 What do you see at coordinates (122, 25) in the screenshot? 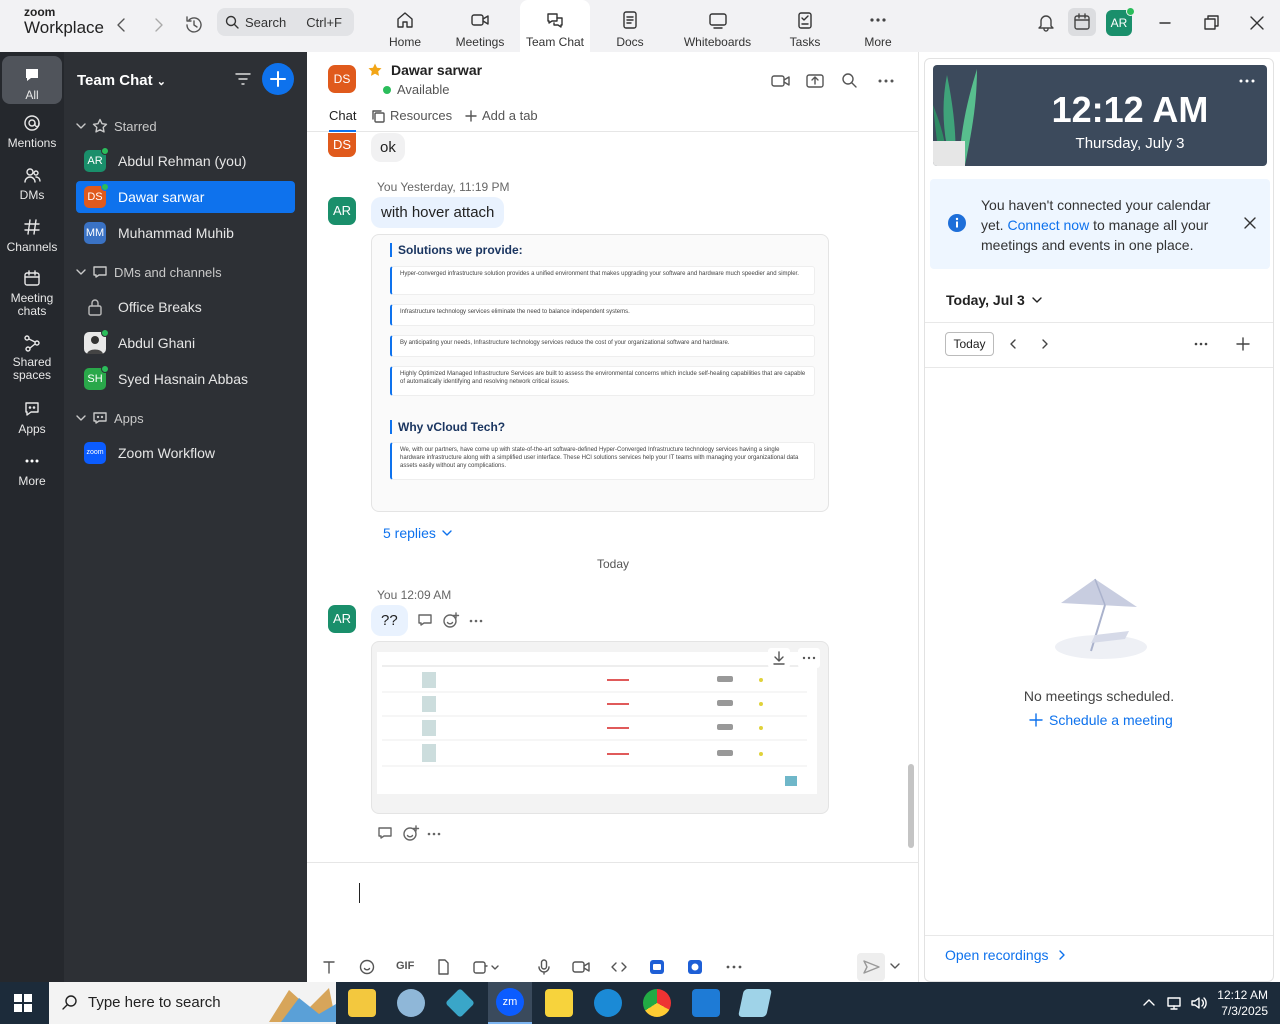
I see `back-arrow-icon` at bounding box center [122, 25].